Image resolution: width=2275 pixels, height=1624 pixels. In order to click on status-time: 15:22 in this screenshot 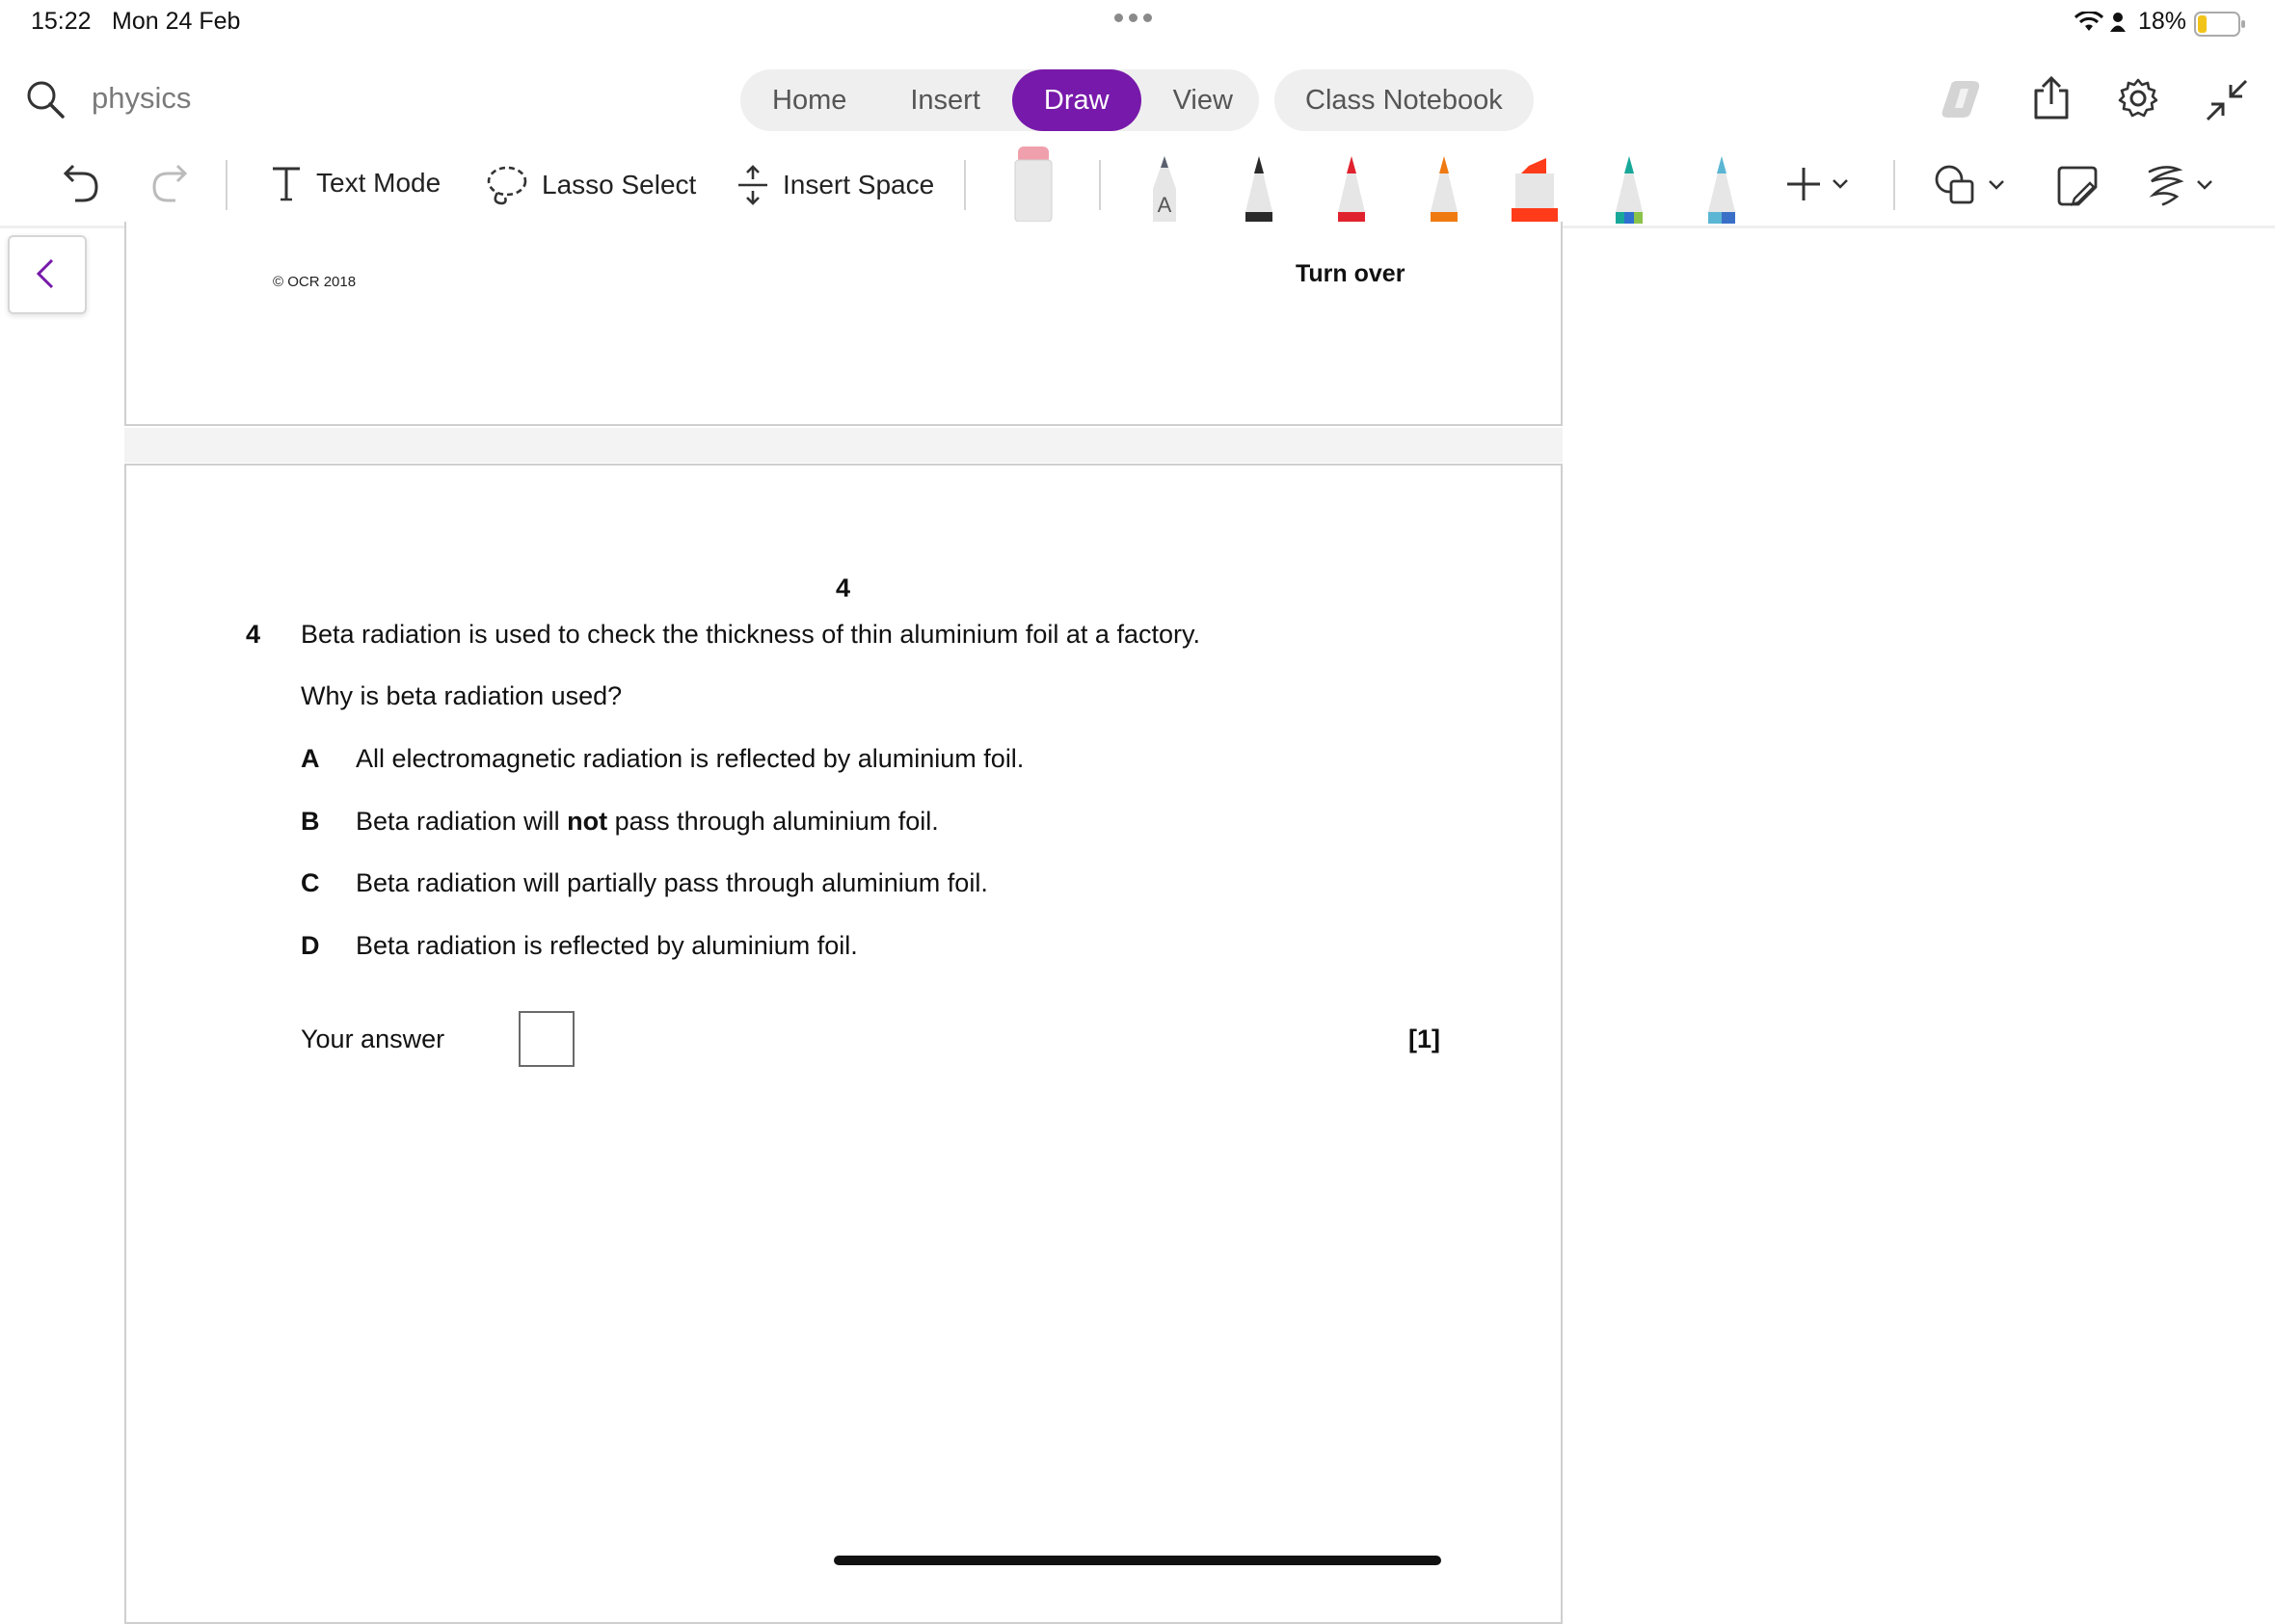, I will do `click(62, 21)`.